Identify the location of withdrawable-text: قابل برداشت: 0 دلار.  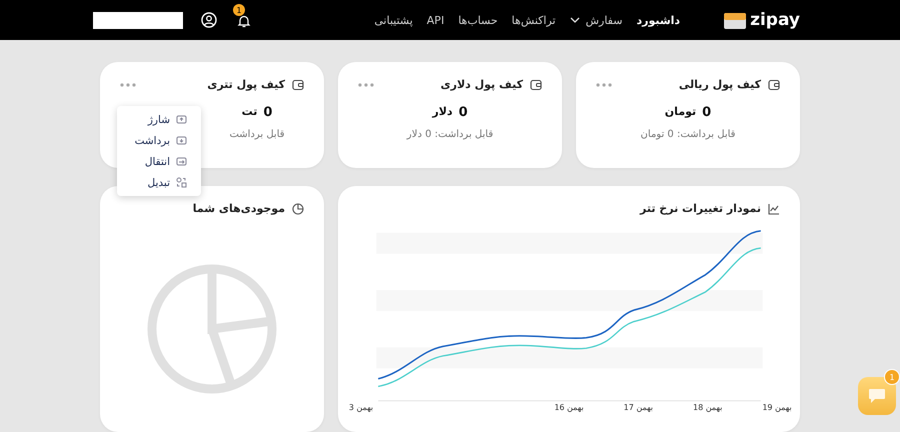
(450, 134).